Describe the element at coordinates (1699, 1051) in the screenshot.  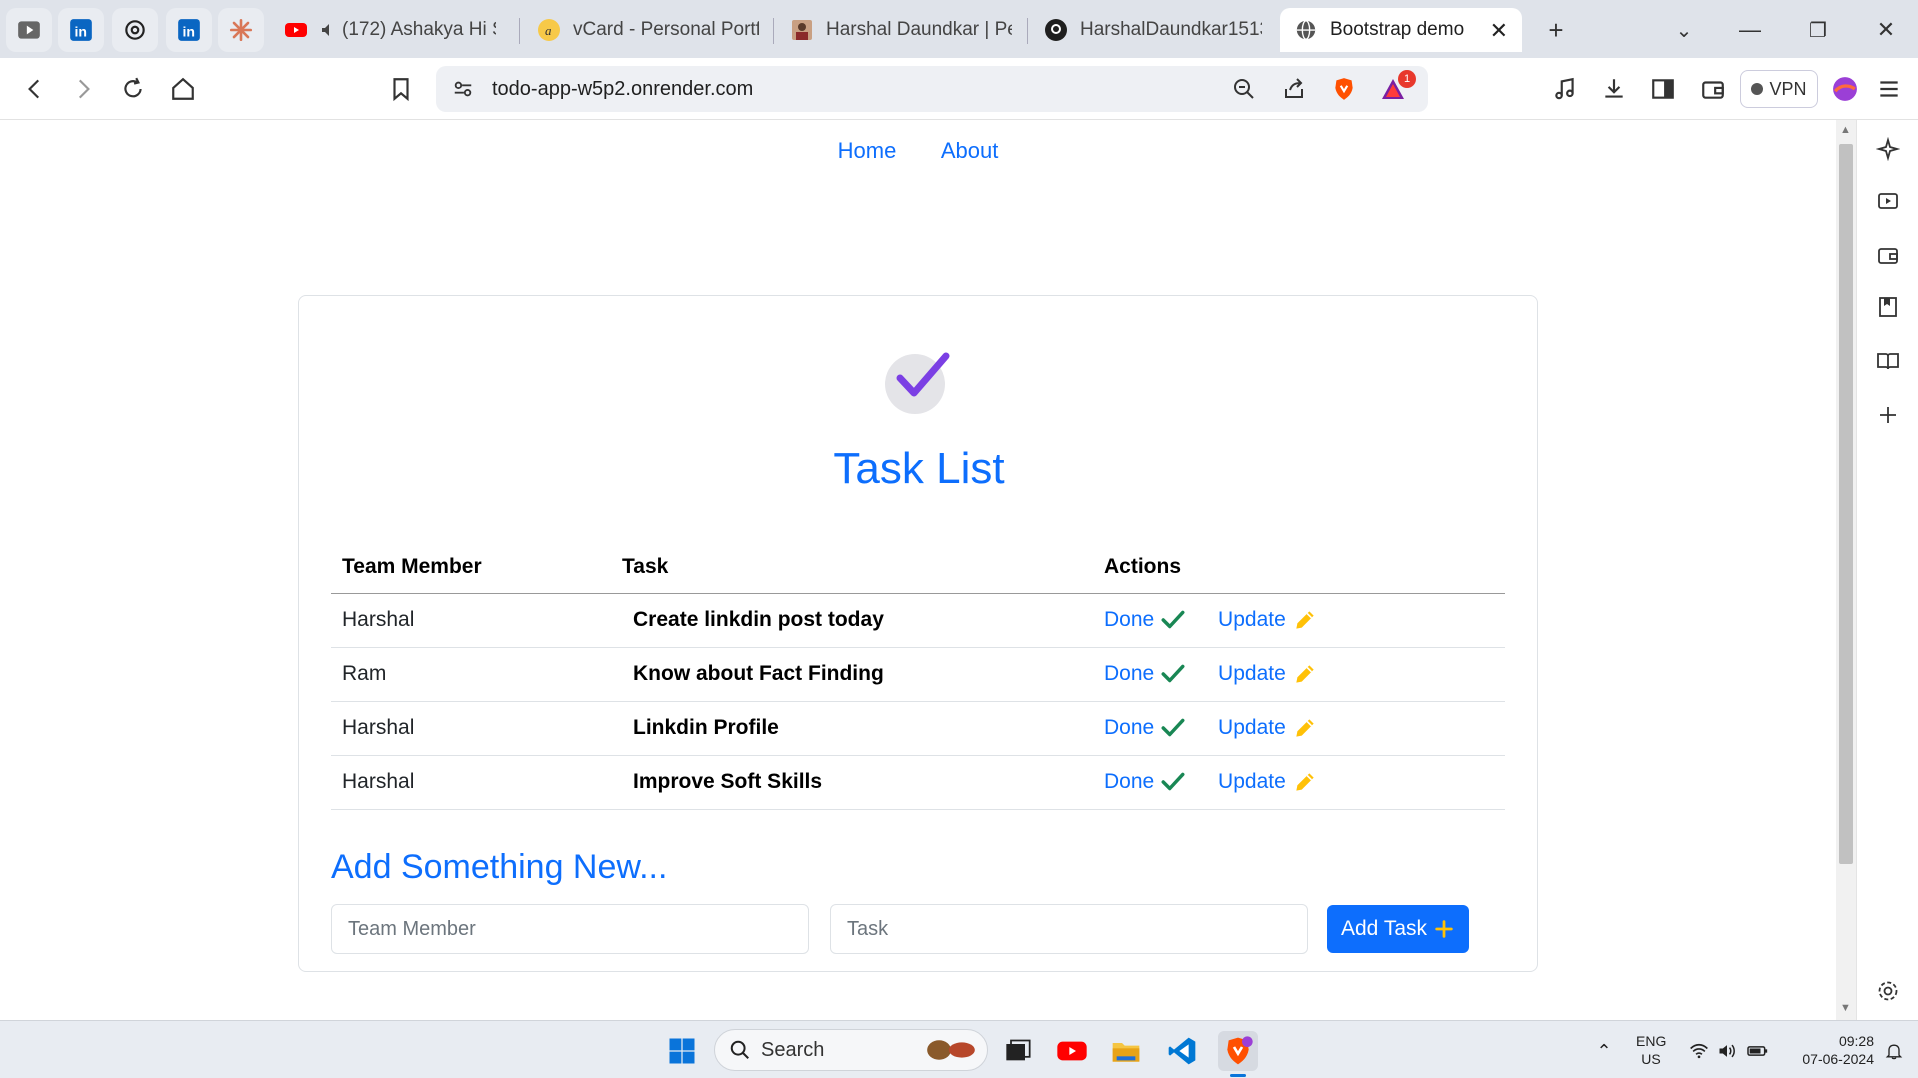
I see `wifi-icon` at that location.